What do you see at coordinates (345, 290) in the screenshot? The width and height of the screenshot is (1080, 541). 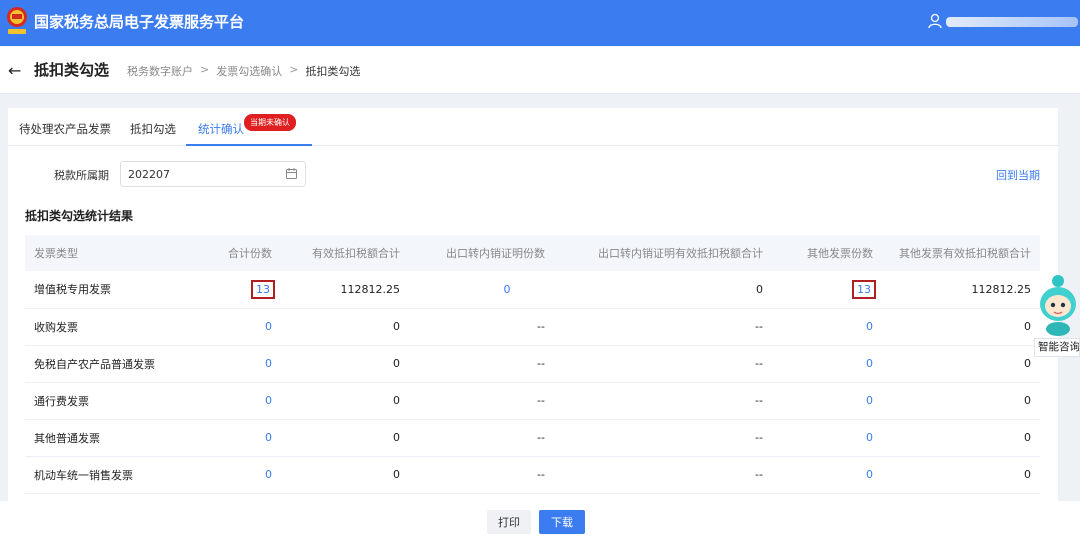 I see `deduction-tax-cell: 112812.25` at bounding box center [345, 290].